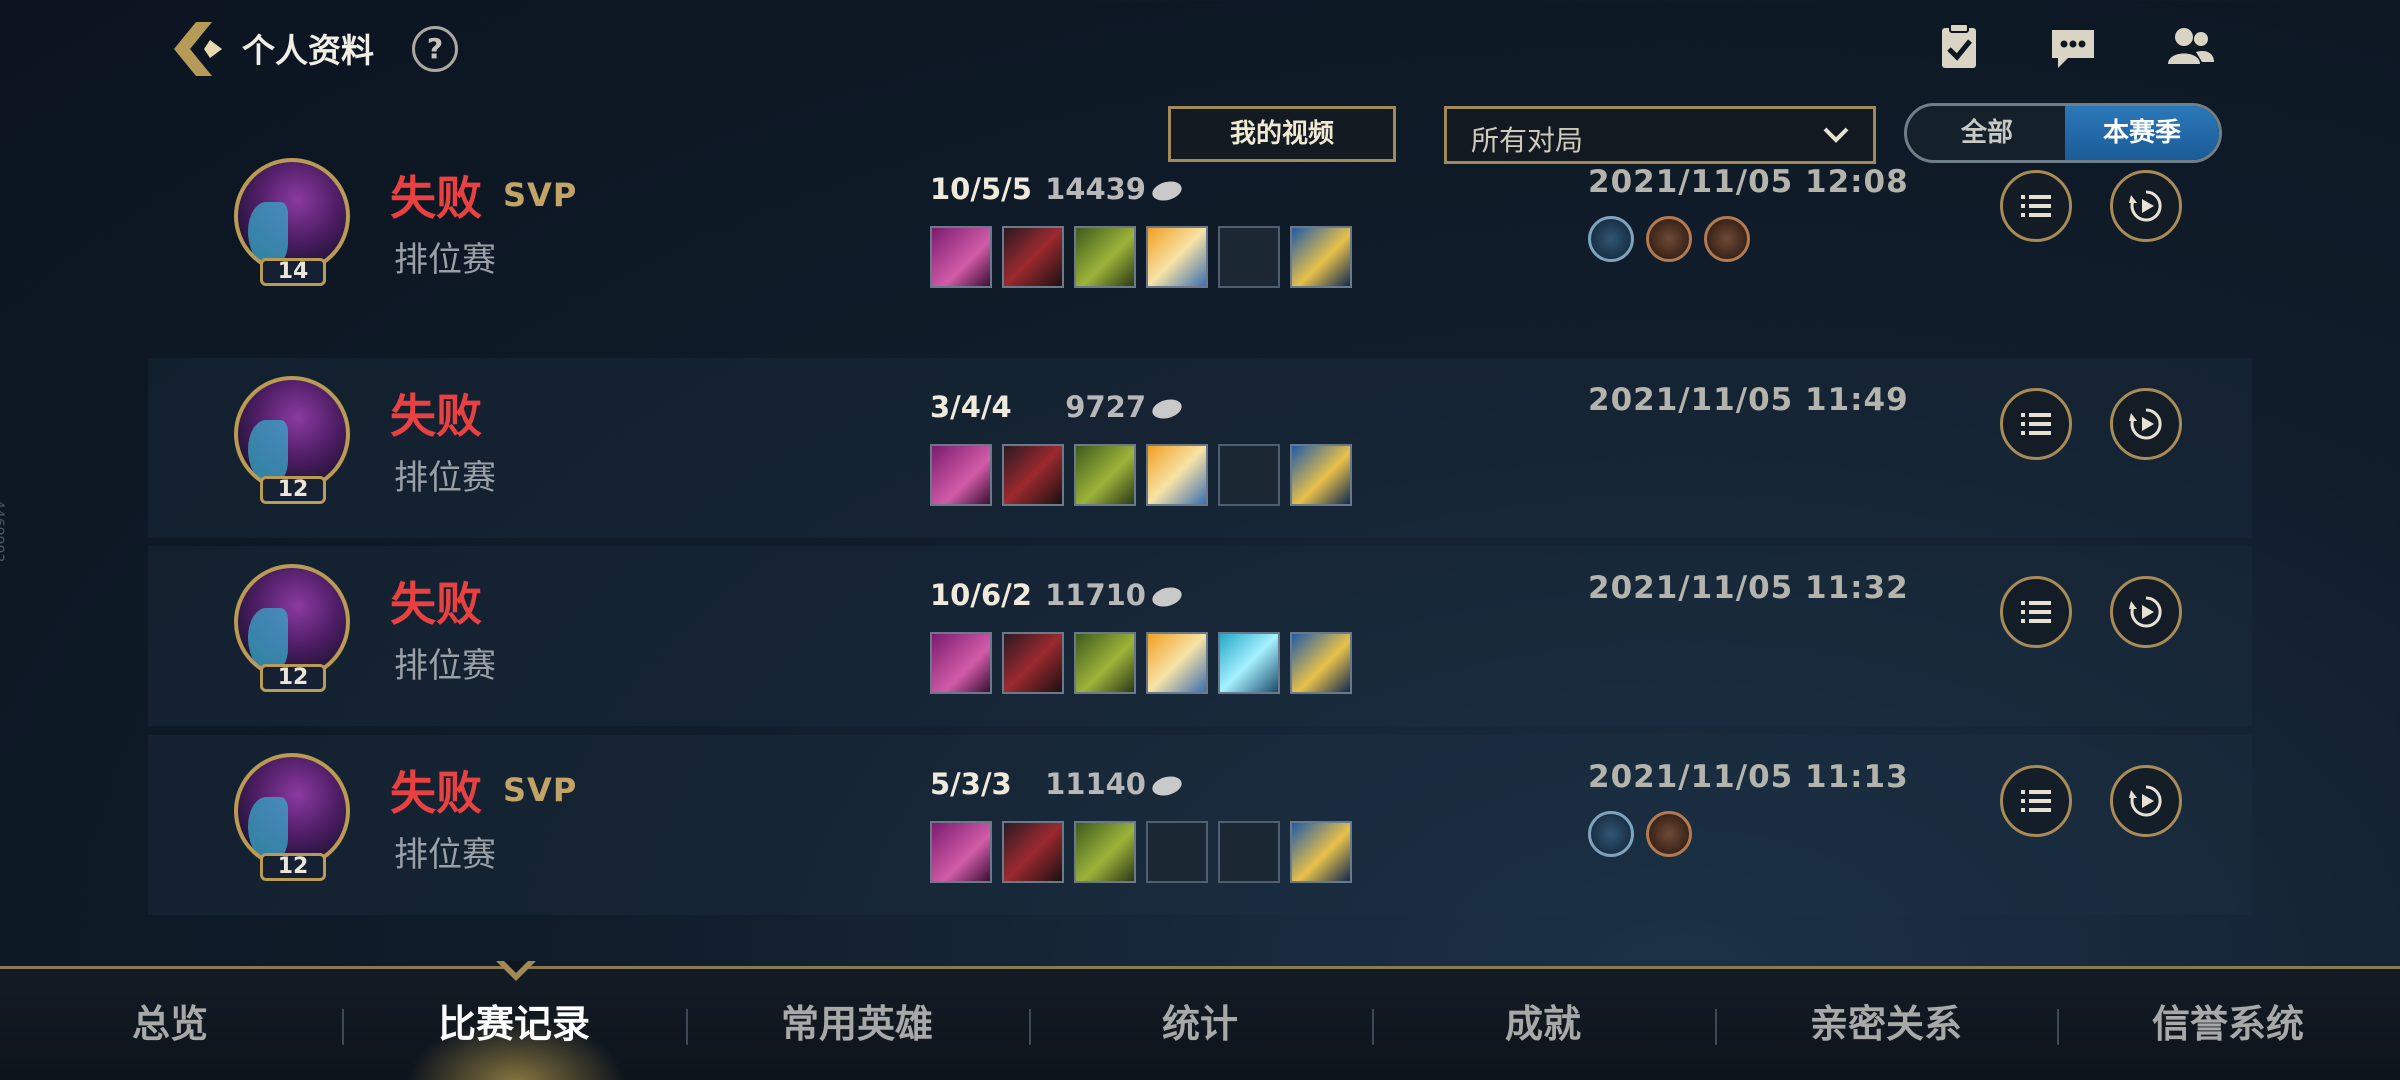  I want to click on gold-value: 11140, so click(1114, 784).